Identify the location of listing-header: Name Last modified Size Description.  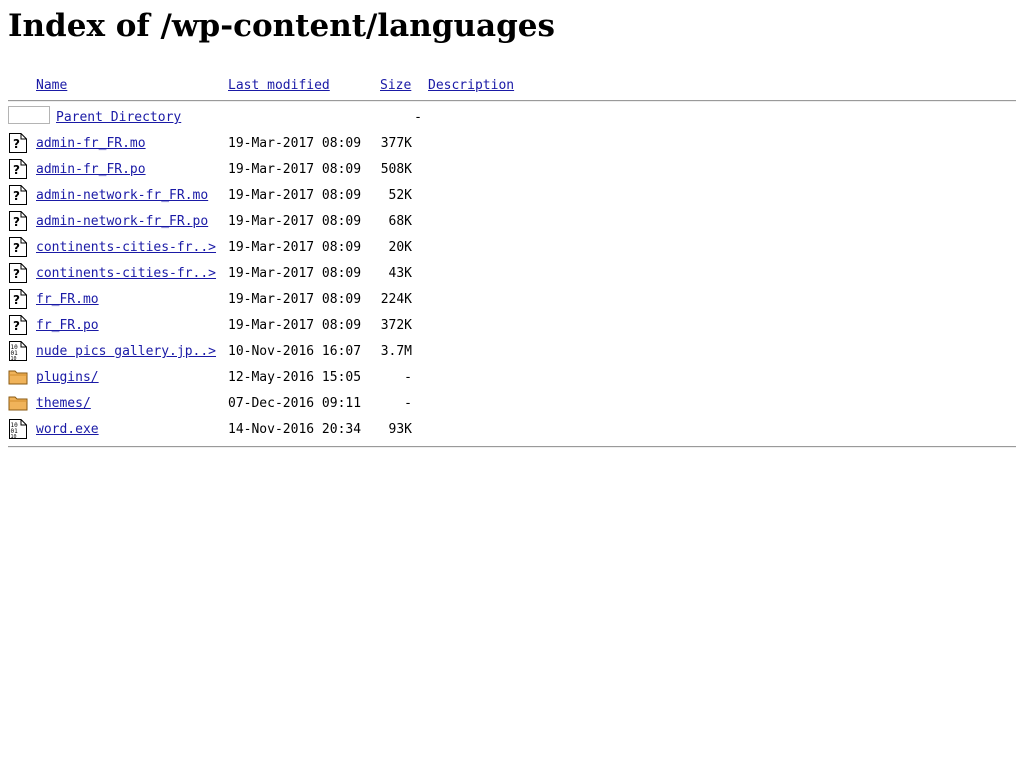
(512, 86).